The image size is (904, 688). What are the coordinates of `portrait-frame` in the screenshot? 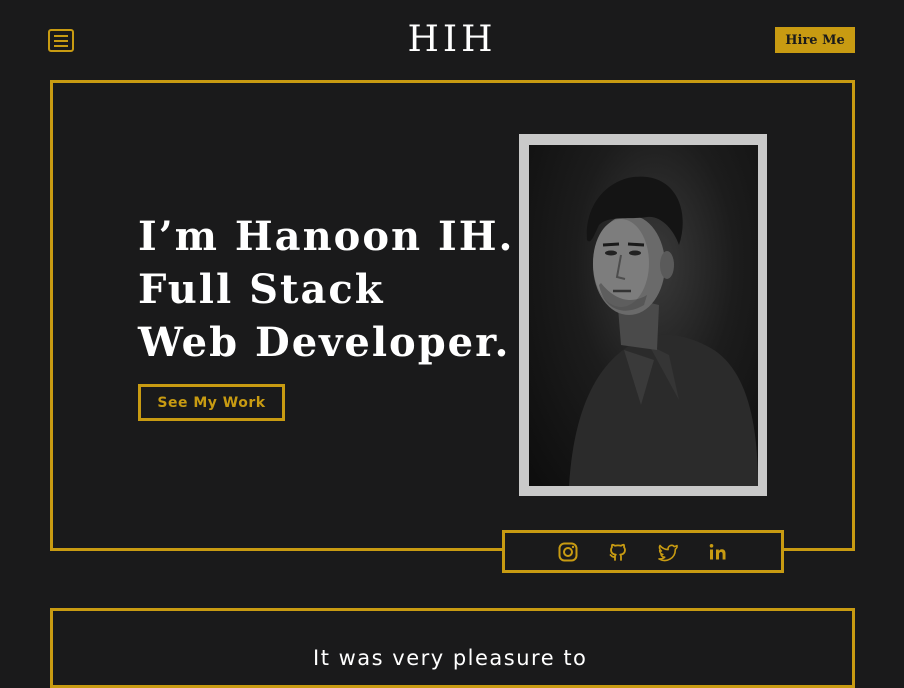 It's located at (643, 315).